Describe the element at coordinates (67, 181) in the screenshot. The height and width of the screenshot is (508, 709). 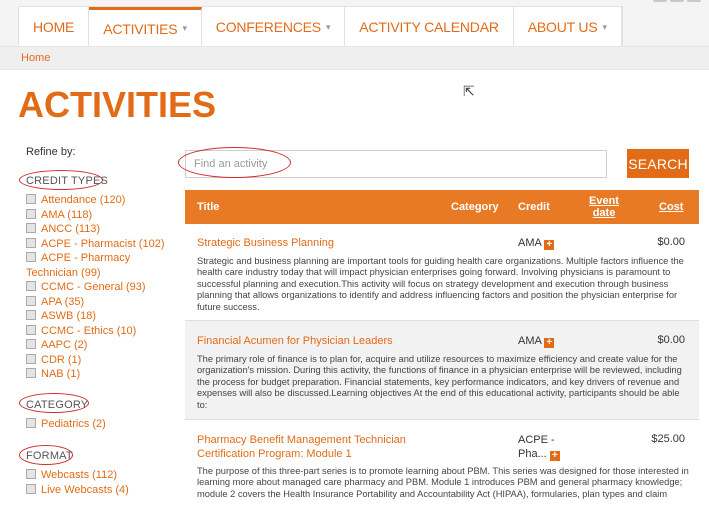
I see `filter-heading-credit-types: CREDIT TYPES` at that location.